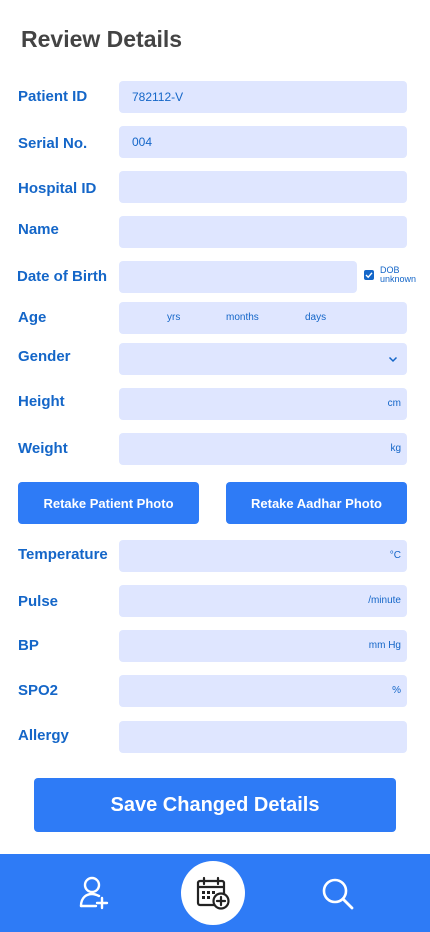  I want to click on age-field: yrs months days, so click(263, 318).